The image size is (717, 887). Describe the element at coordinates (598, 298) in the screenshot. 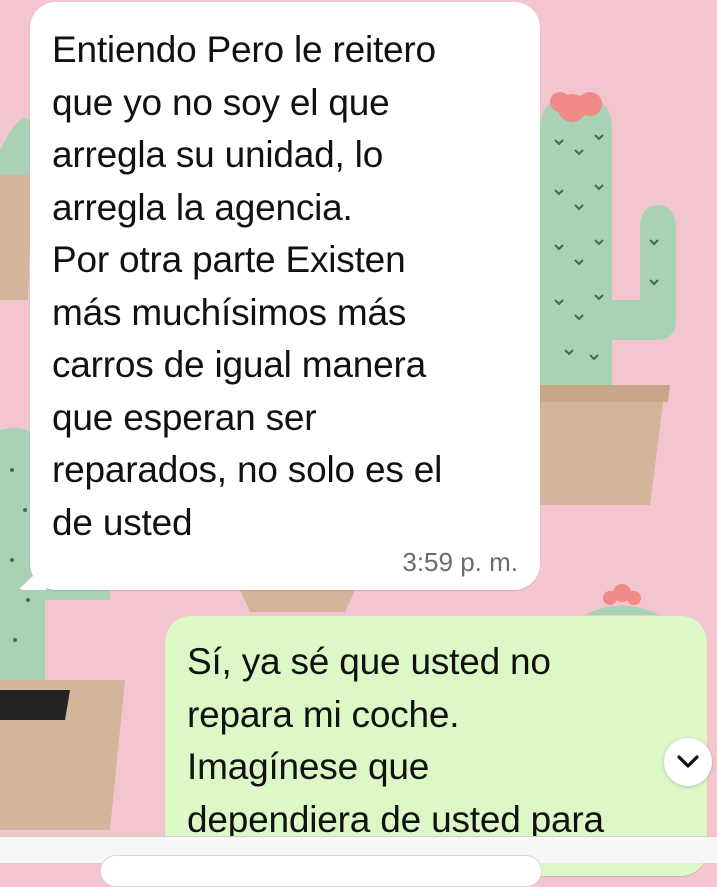

I see `cactus-illustration-right` at that location.